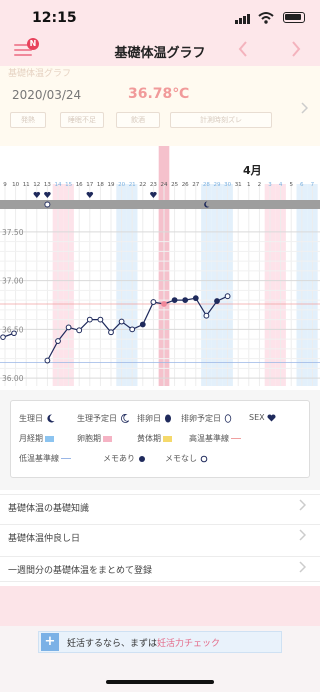 This screenshot has height=692, width=320. I want to click on x-tick-label: 7, so click(313, 185).